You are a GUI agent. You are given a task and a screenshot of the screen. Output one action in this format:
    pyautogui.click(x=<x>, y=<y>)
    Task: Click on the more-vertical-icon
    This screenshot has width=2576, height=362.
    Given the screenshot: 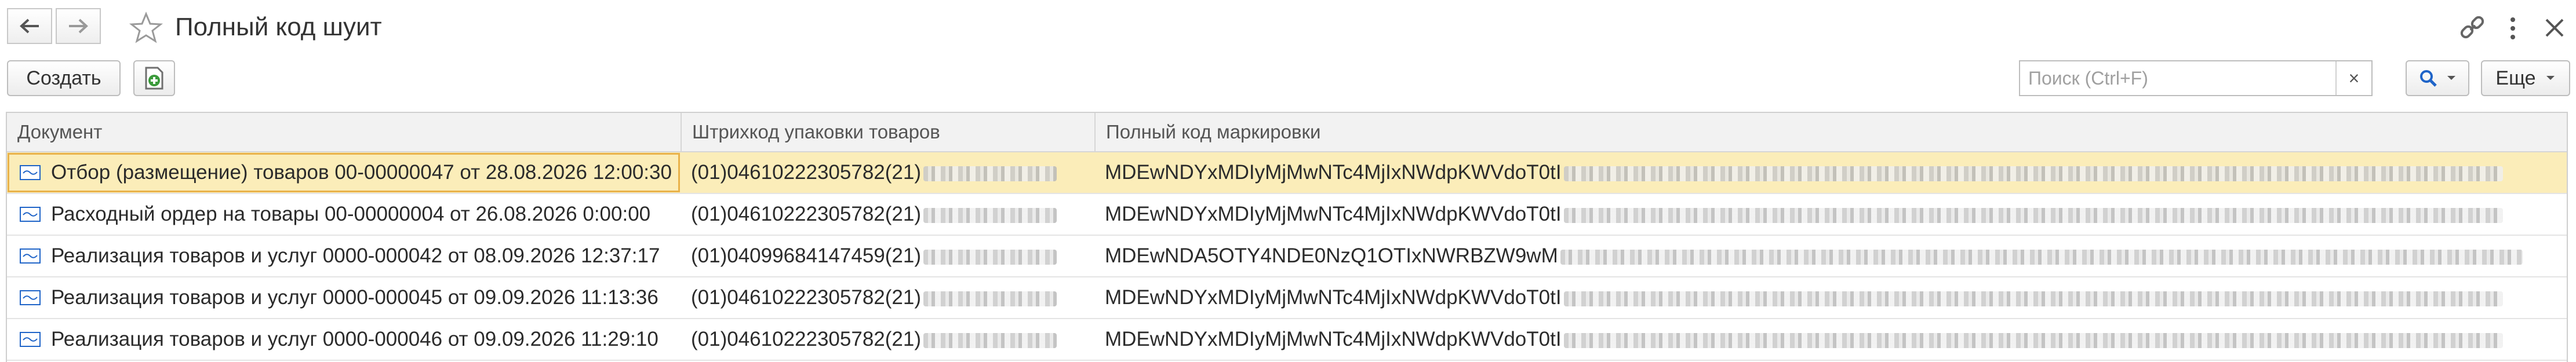 What is the action you would take?
    pyautogui.click(x=2512, y=28)
    